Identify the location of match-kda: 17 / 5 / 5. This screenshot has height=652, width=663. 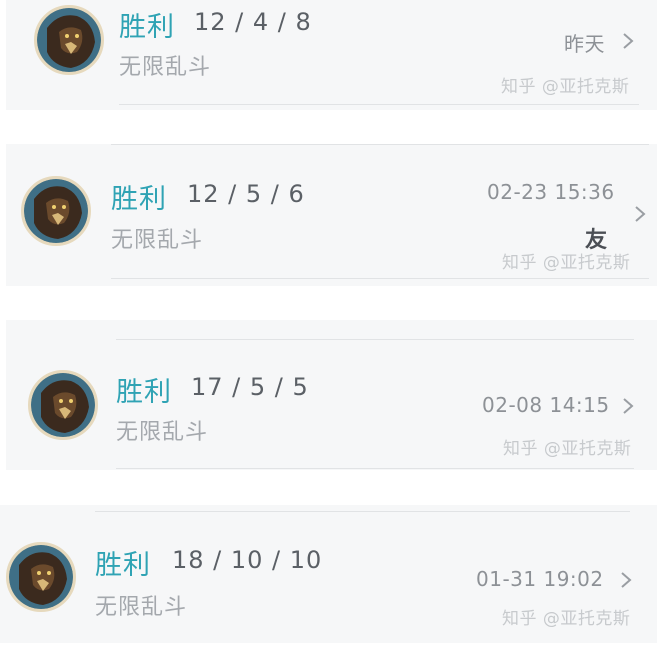
(250, 387).